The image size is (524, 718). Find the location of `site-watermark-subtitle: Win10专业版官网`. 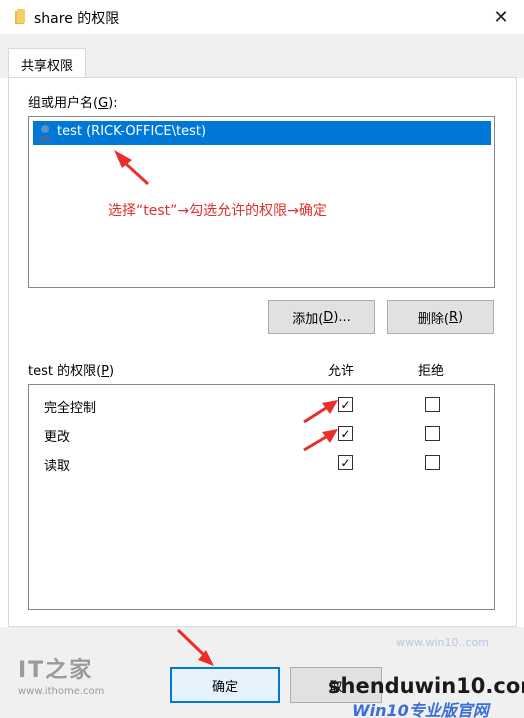

site-watermark-subtitle: Win10专业版官网 is located at coordinates (420, 709).